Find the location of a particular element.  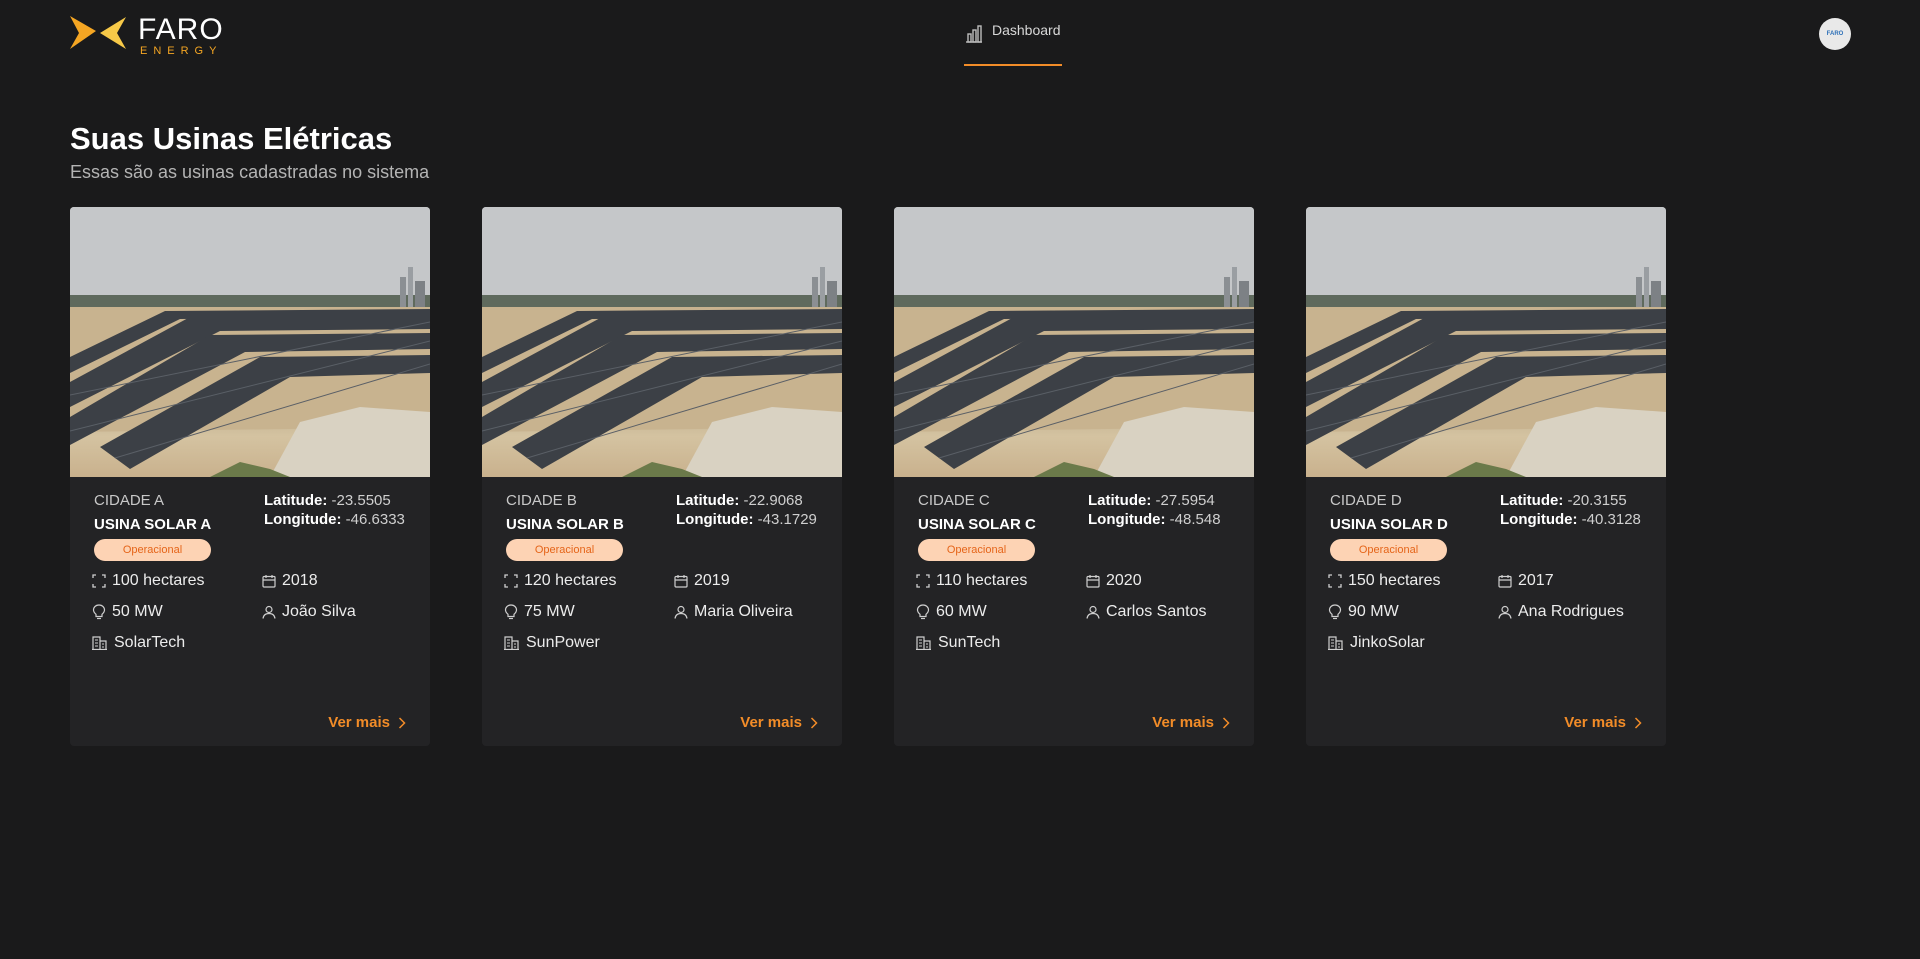

latitude-value: -22.9068 is located at coordinates (773, 500).